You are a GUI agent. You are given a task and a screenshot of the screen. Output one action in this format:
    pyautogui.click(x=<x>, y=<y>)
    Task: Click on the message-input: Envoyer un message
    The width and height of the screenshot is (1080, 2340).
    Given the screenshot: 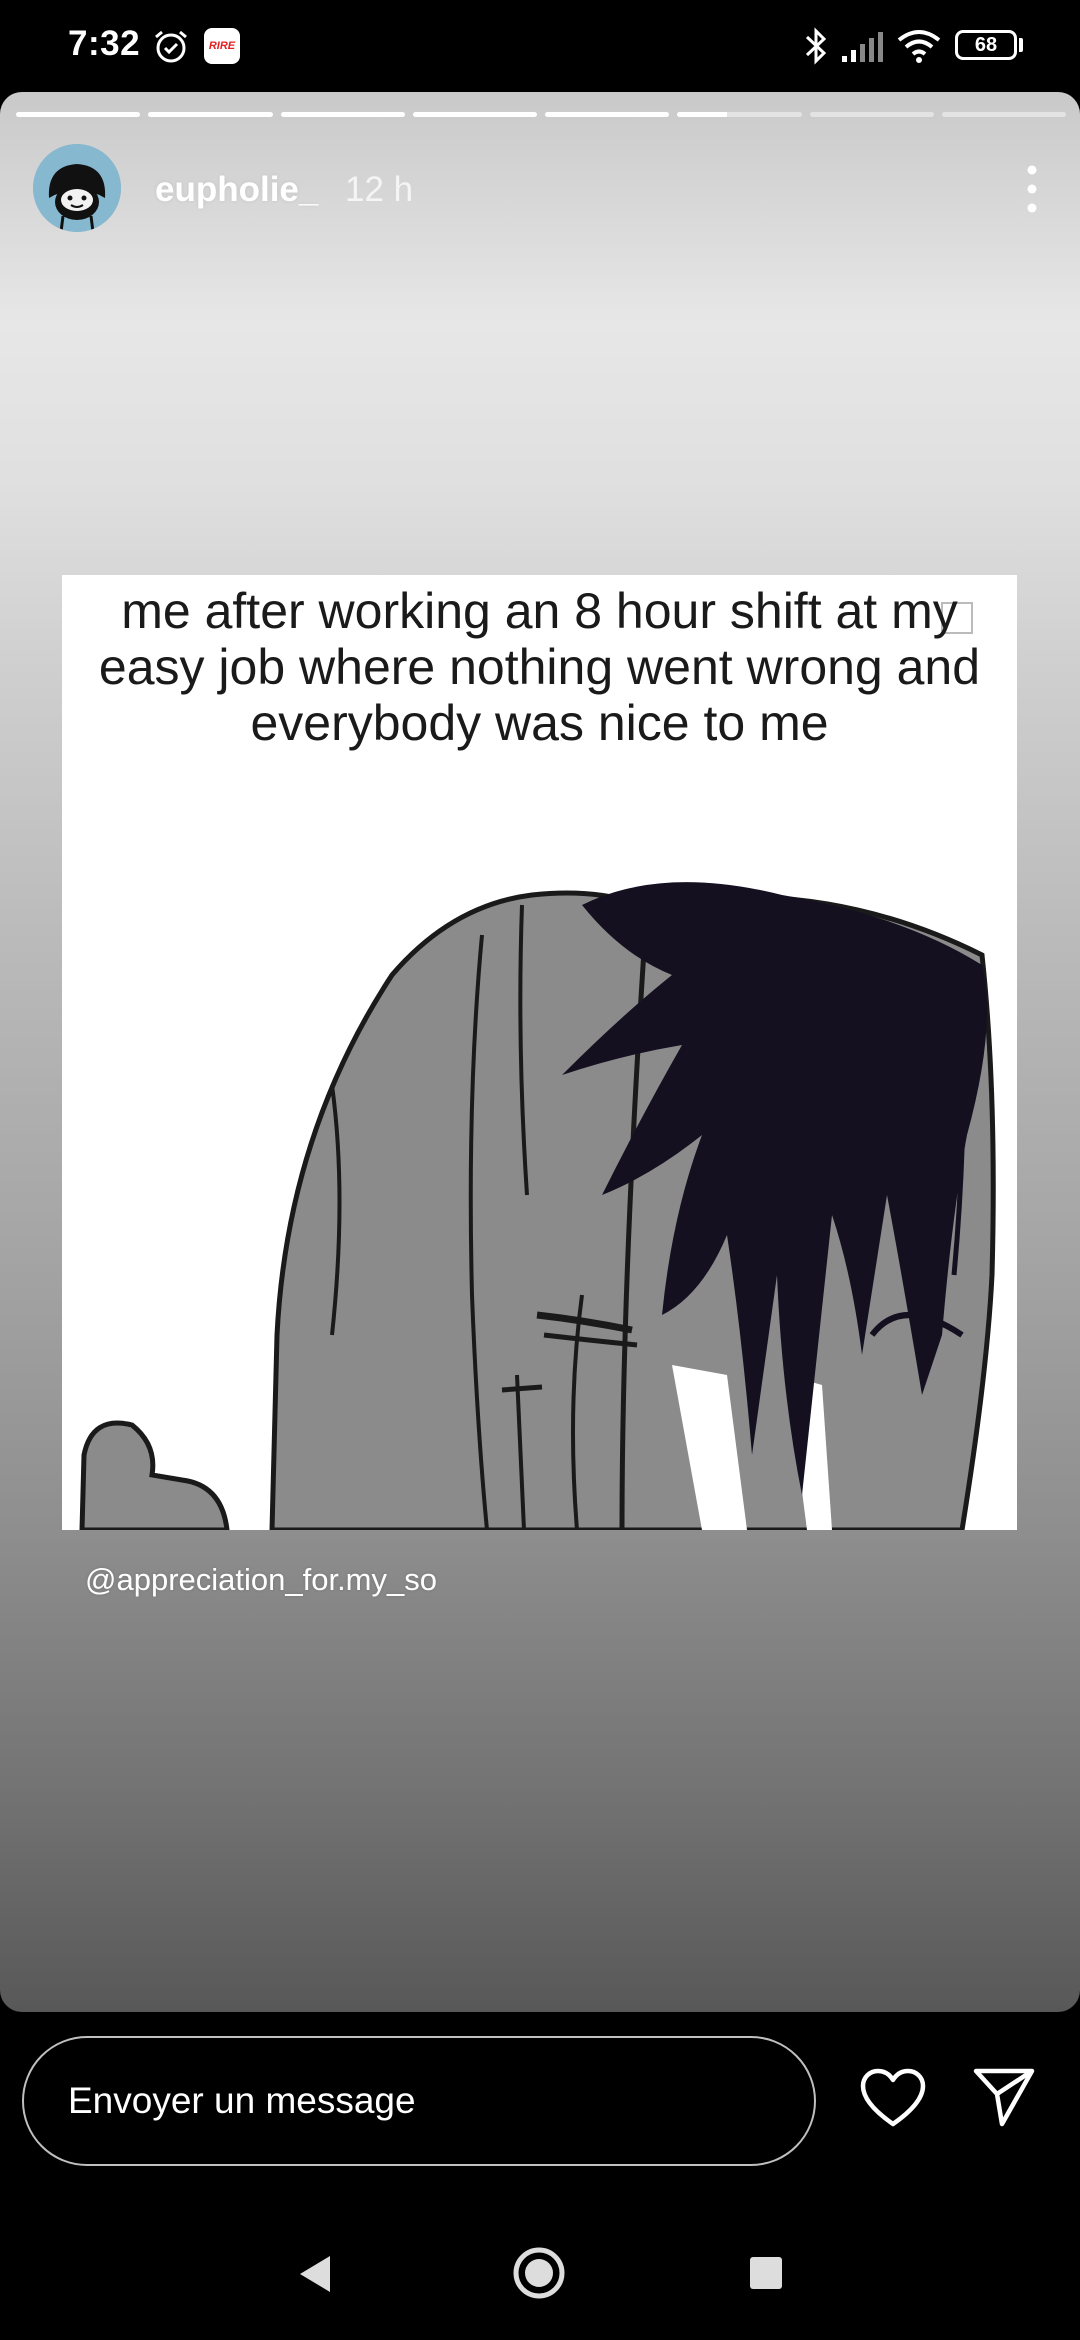 What is the action you would take?
    pyautogui.click(x=419, y=2101)
    